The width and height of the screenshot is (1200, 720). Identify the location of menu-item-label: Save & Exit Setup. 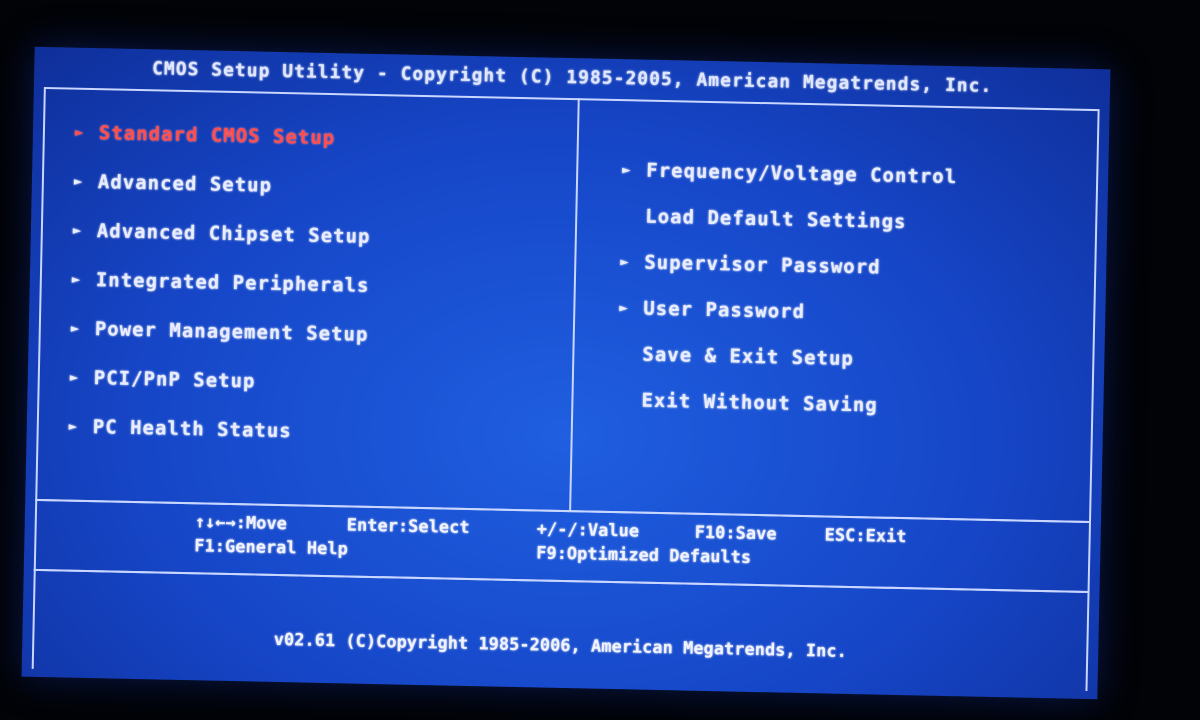
(748, 357).